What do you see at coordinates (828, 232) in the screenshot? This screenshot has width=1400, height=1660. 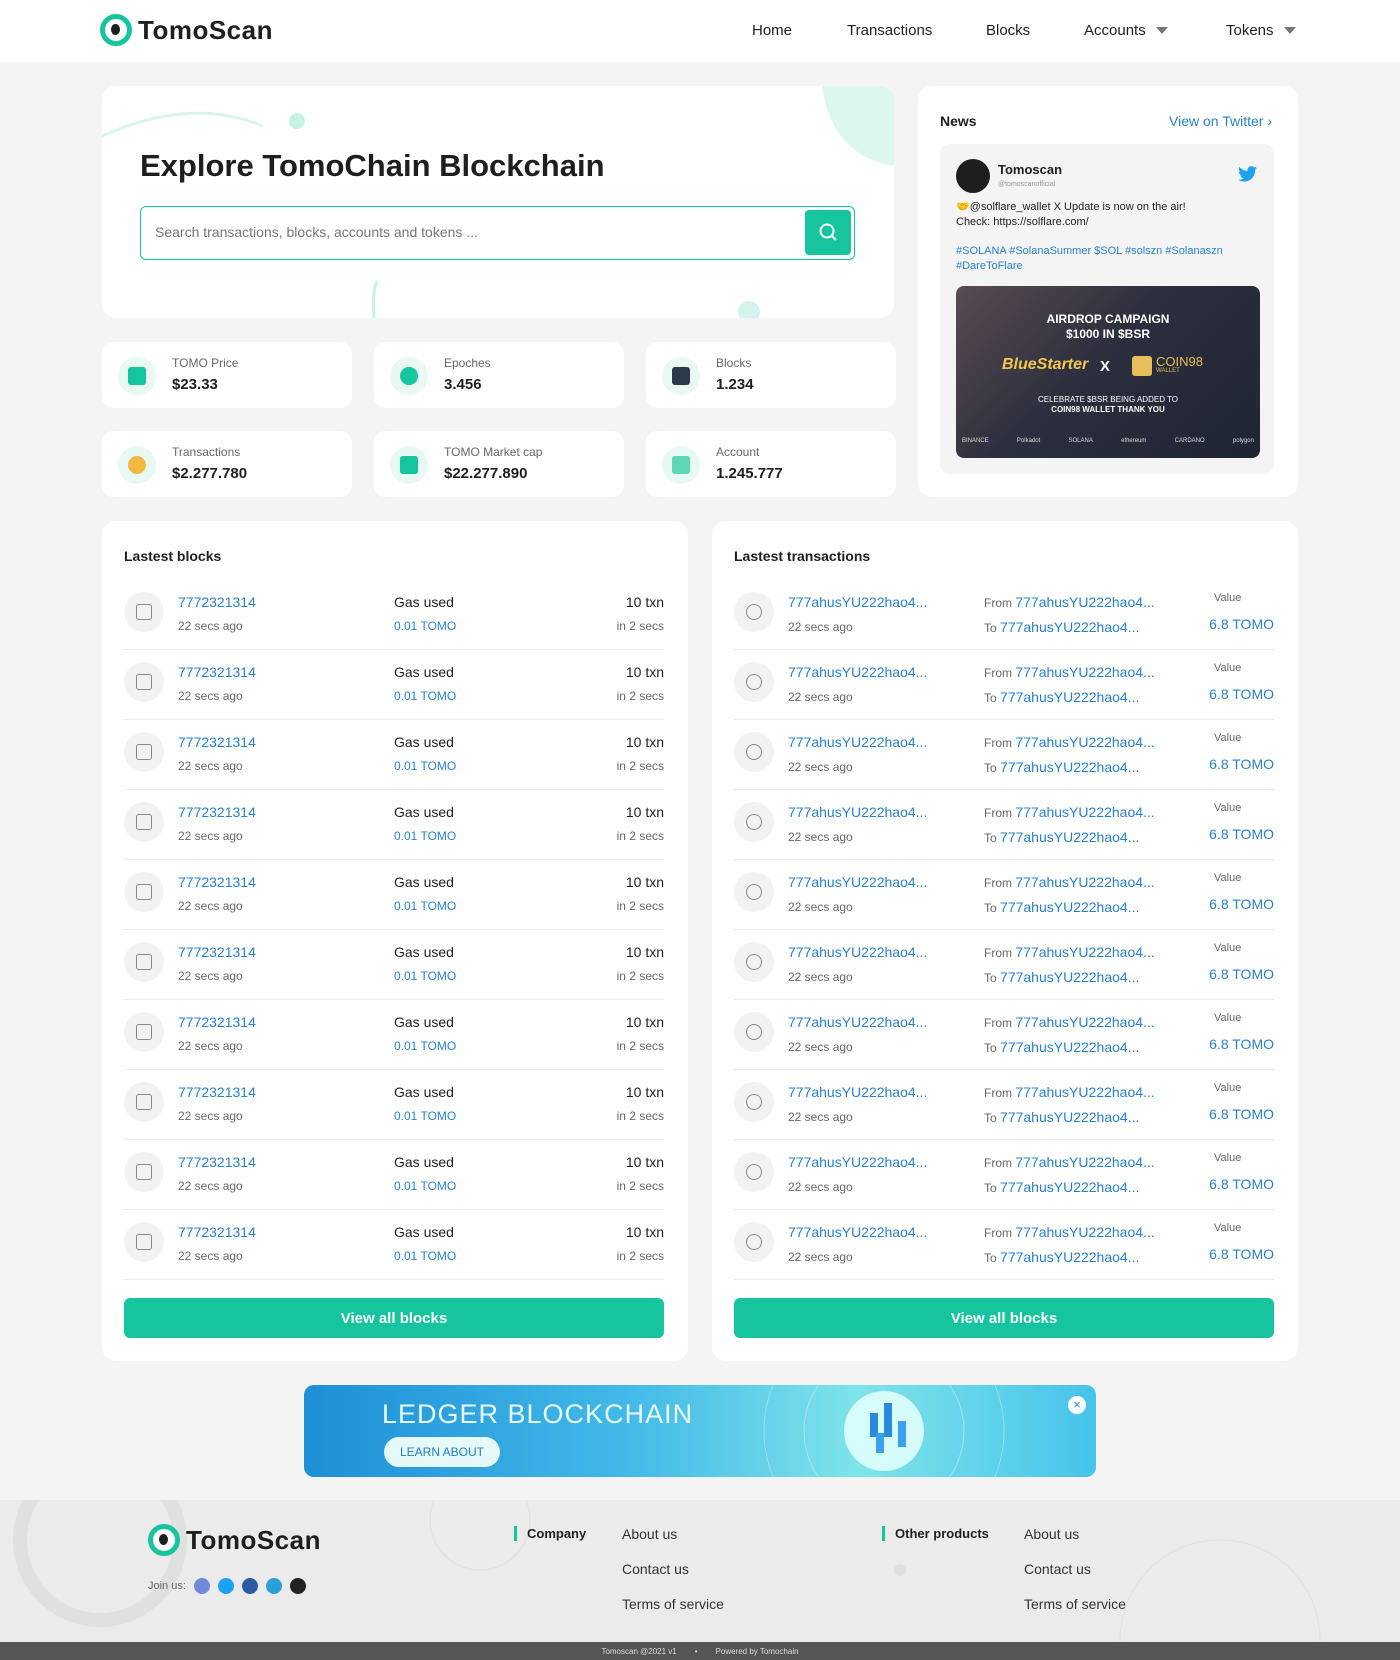 I see `search-button` at bounding box center [828, 232].